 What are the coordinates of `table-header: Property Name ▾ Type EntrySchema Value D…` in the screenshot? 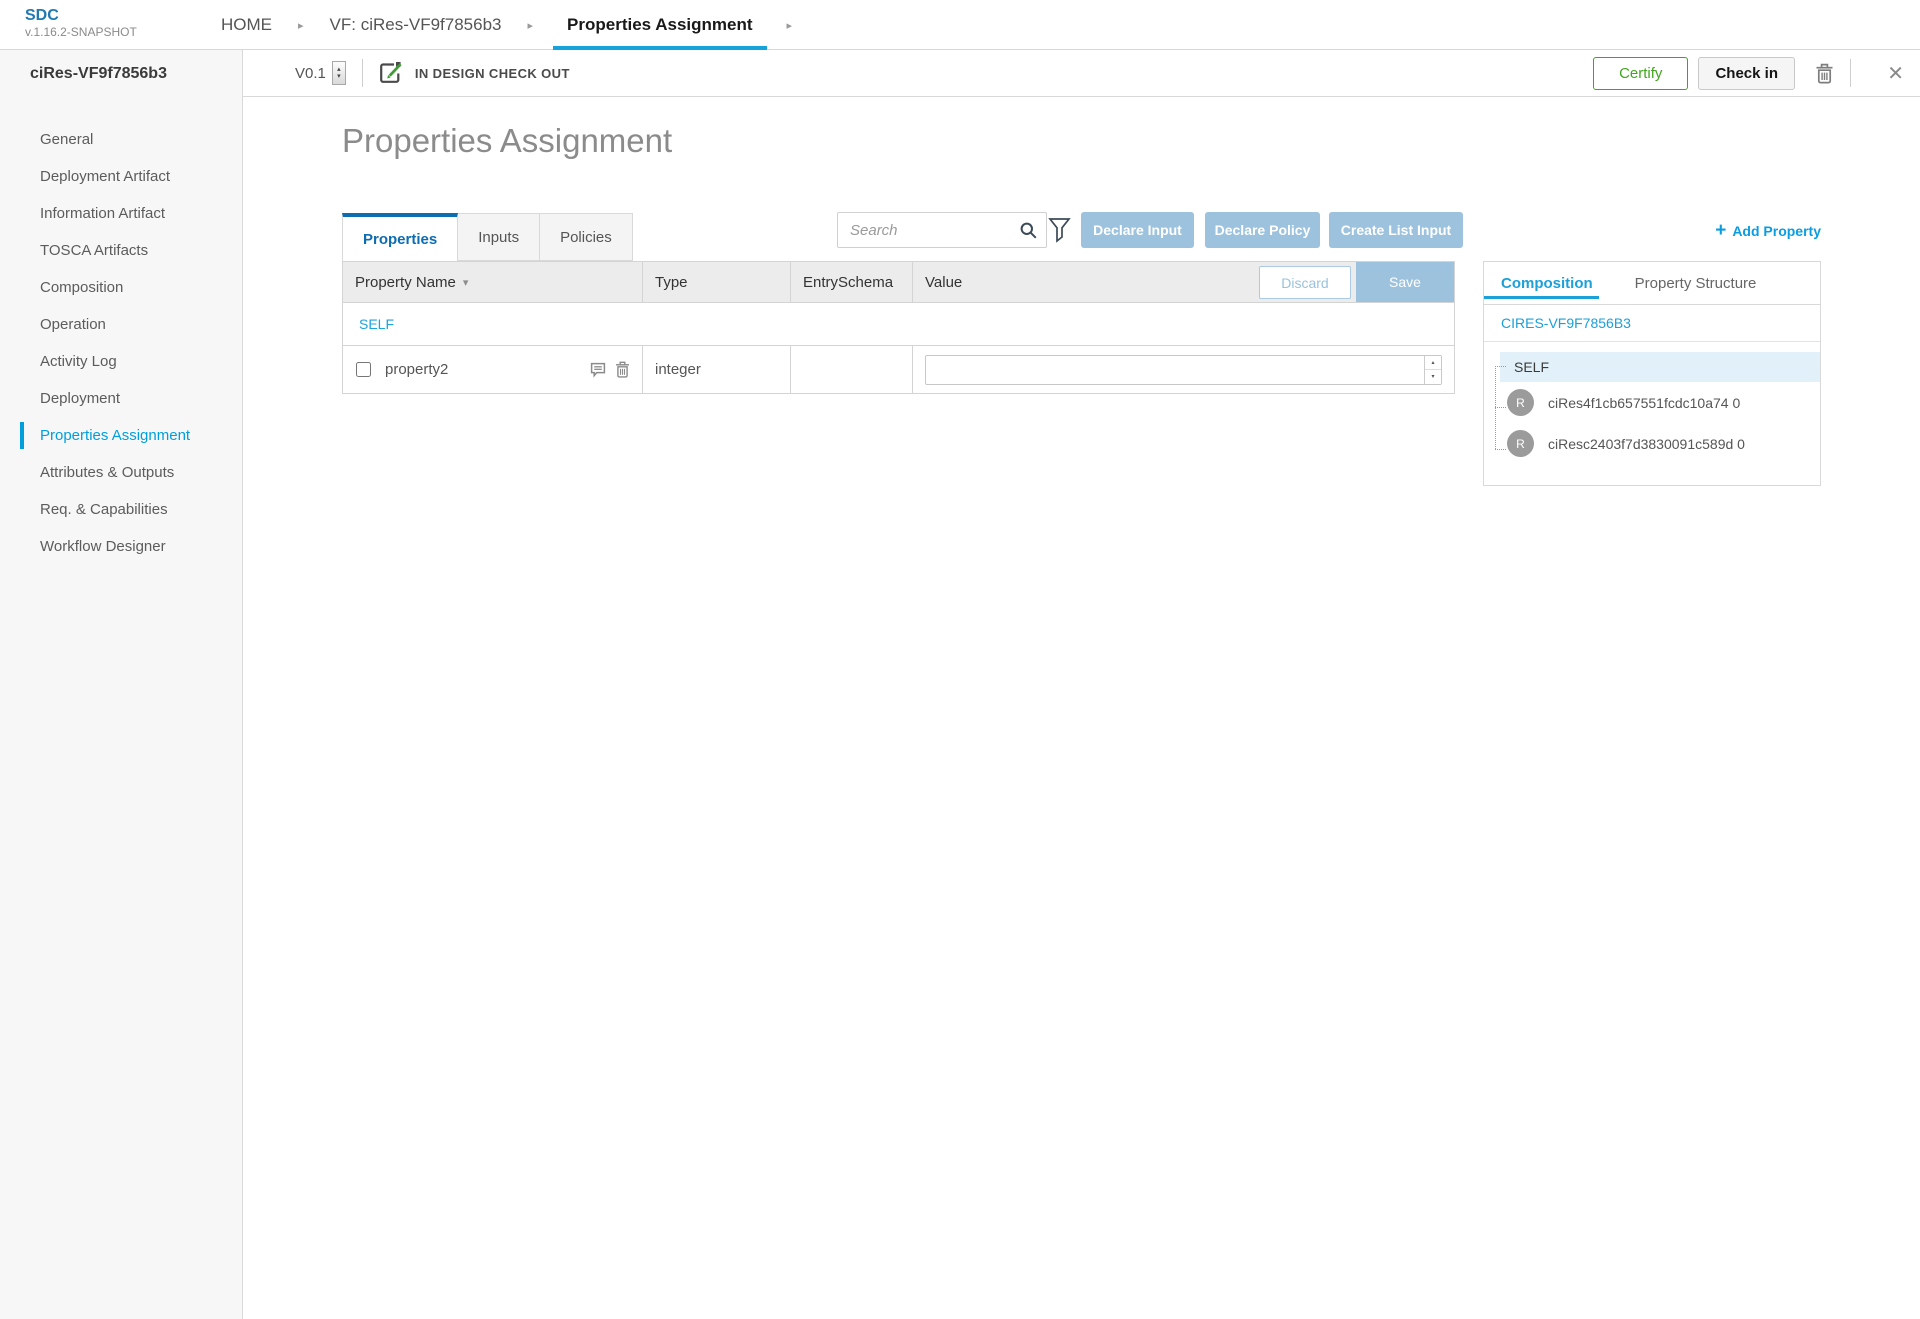 It's located at (898, 282).